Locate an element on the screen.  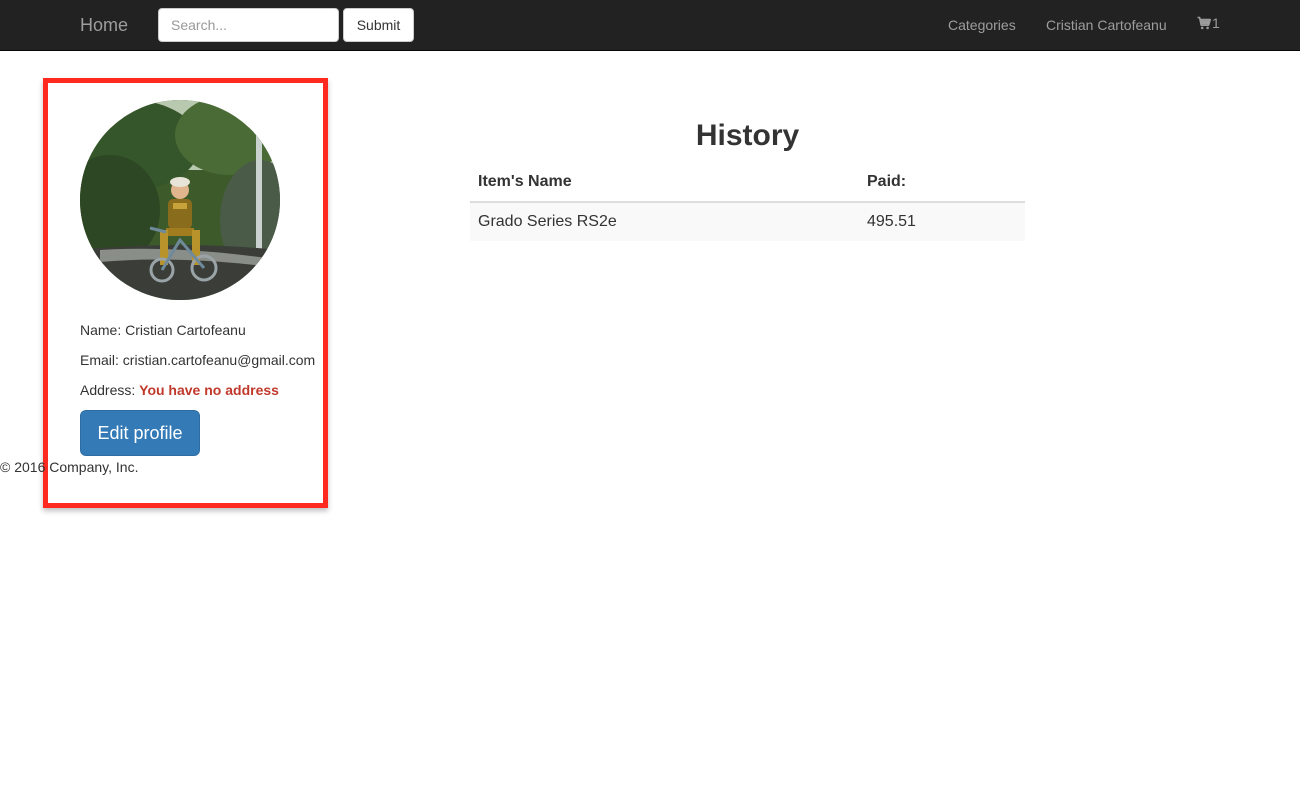
profile-address: Address: You have no address is located at coordinates (179, 390).